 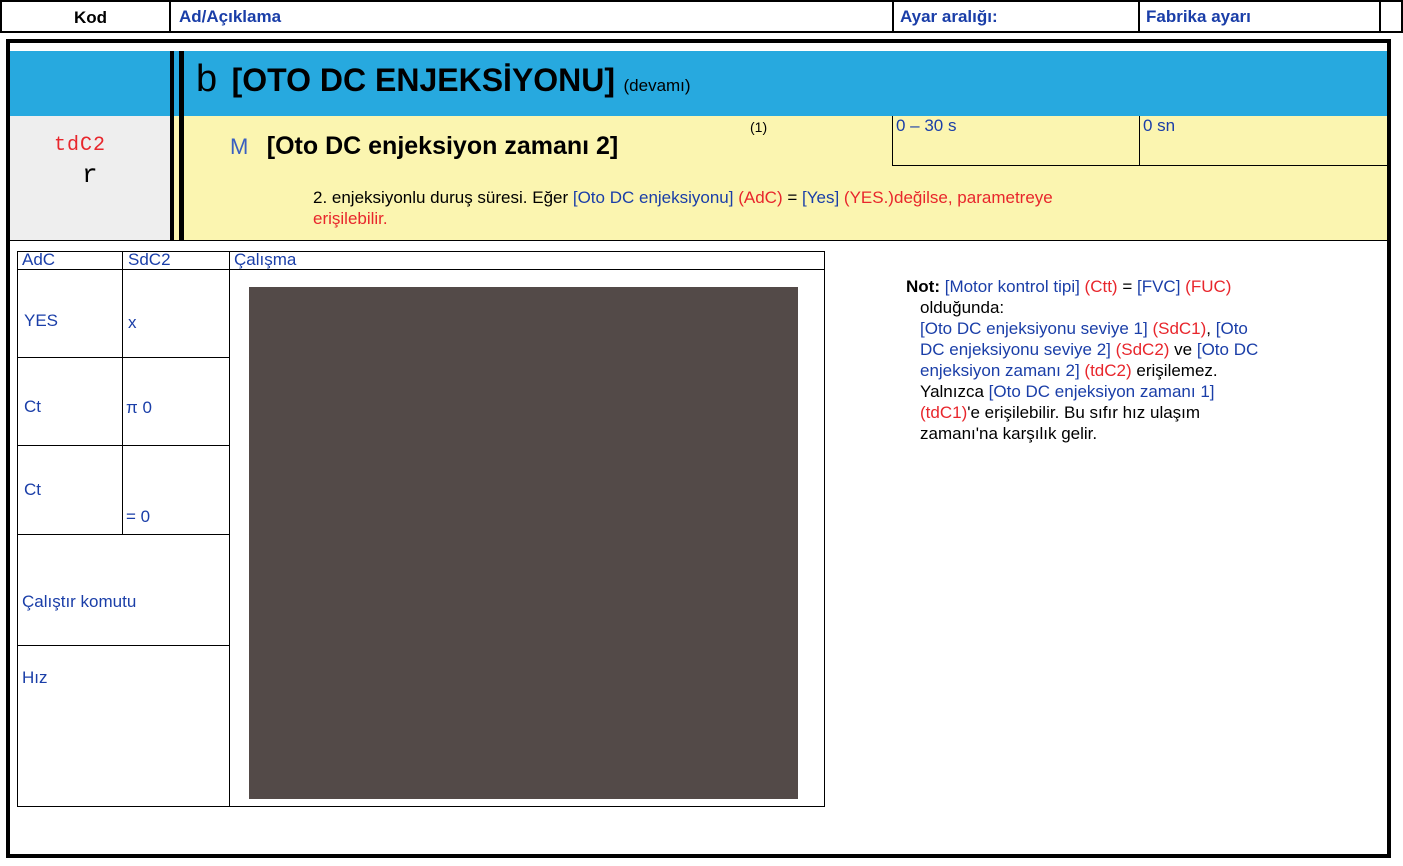 I want to click on param-range: 0 – 30 s, so click(x=926, y=125).